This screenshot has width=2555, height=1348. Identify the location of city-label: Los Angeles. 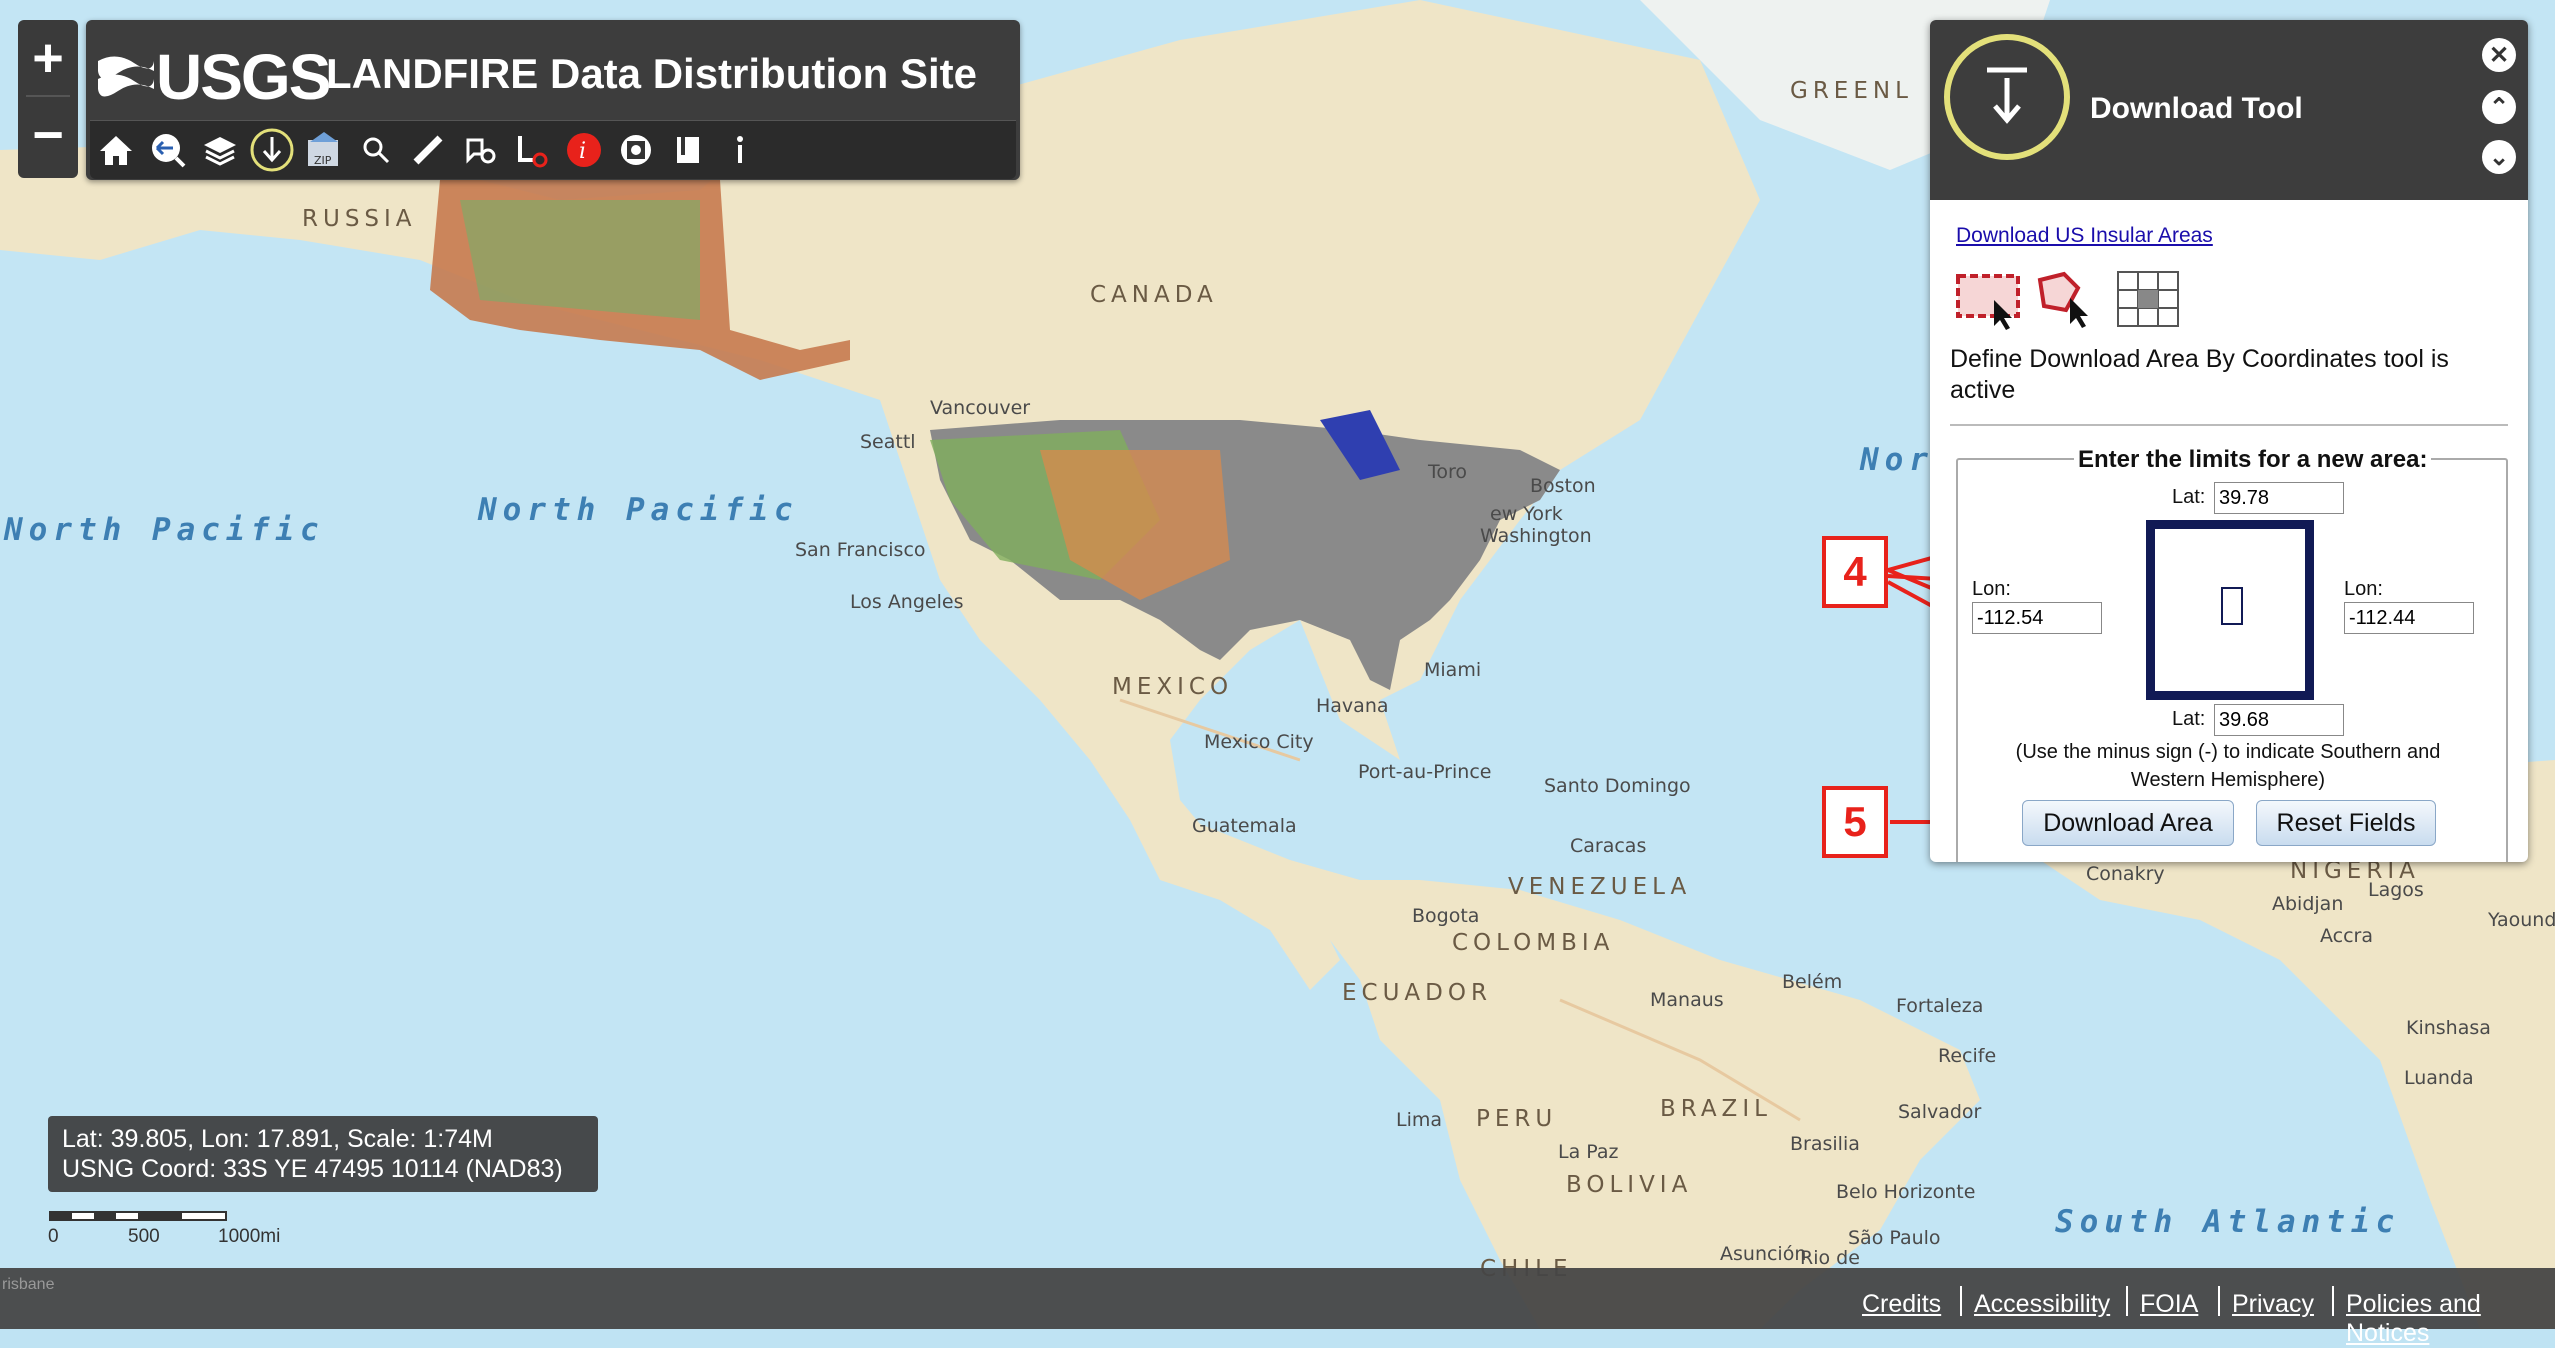
(906, 602).